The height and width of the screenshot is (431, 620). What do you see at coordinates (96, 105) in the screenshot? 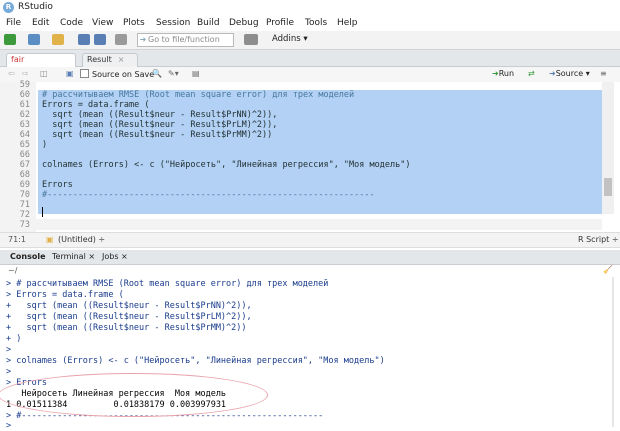
I see `code-line: Errors = data.frame (` at bounding box center [96, 105].